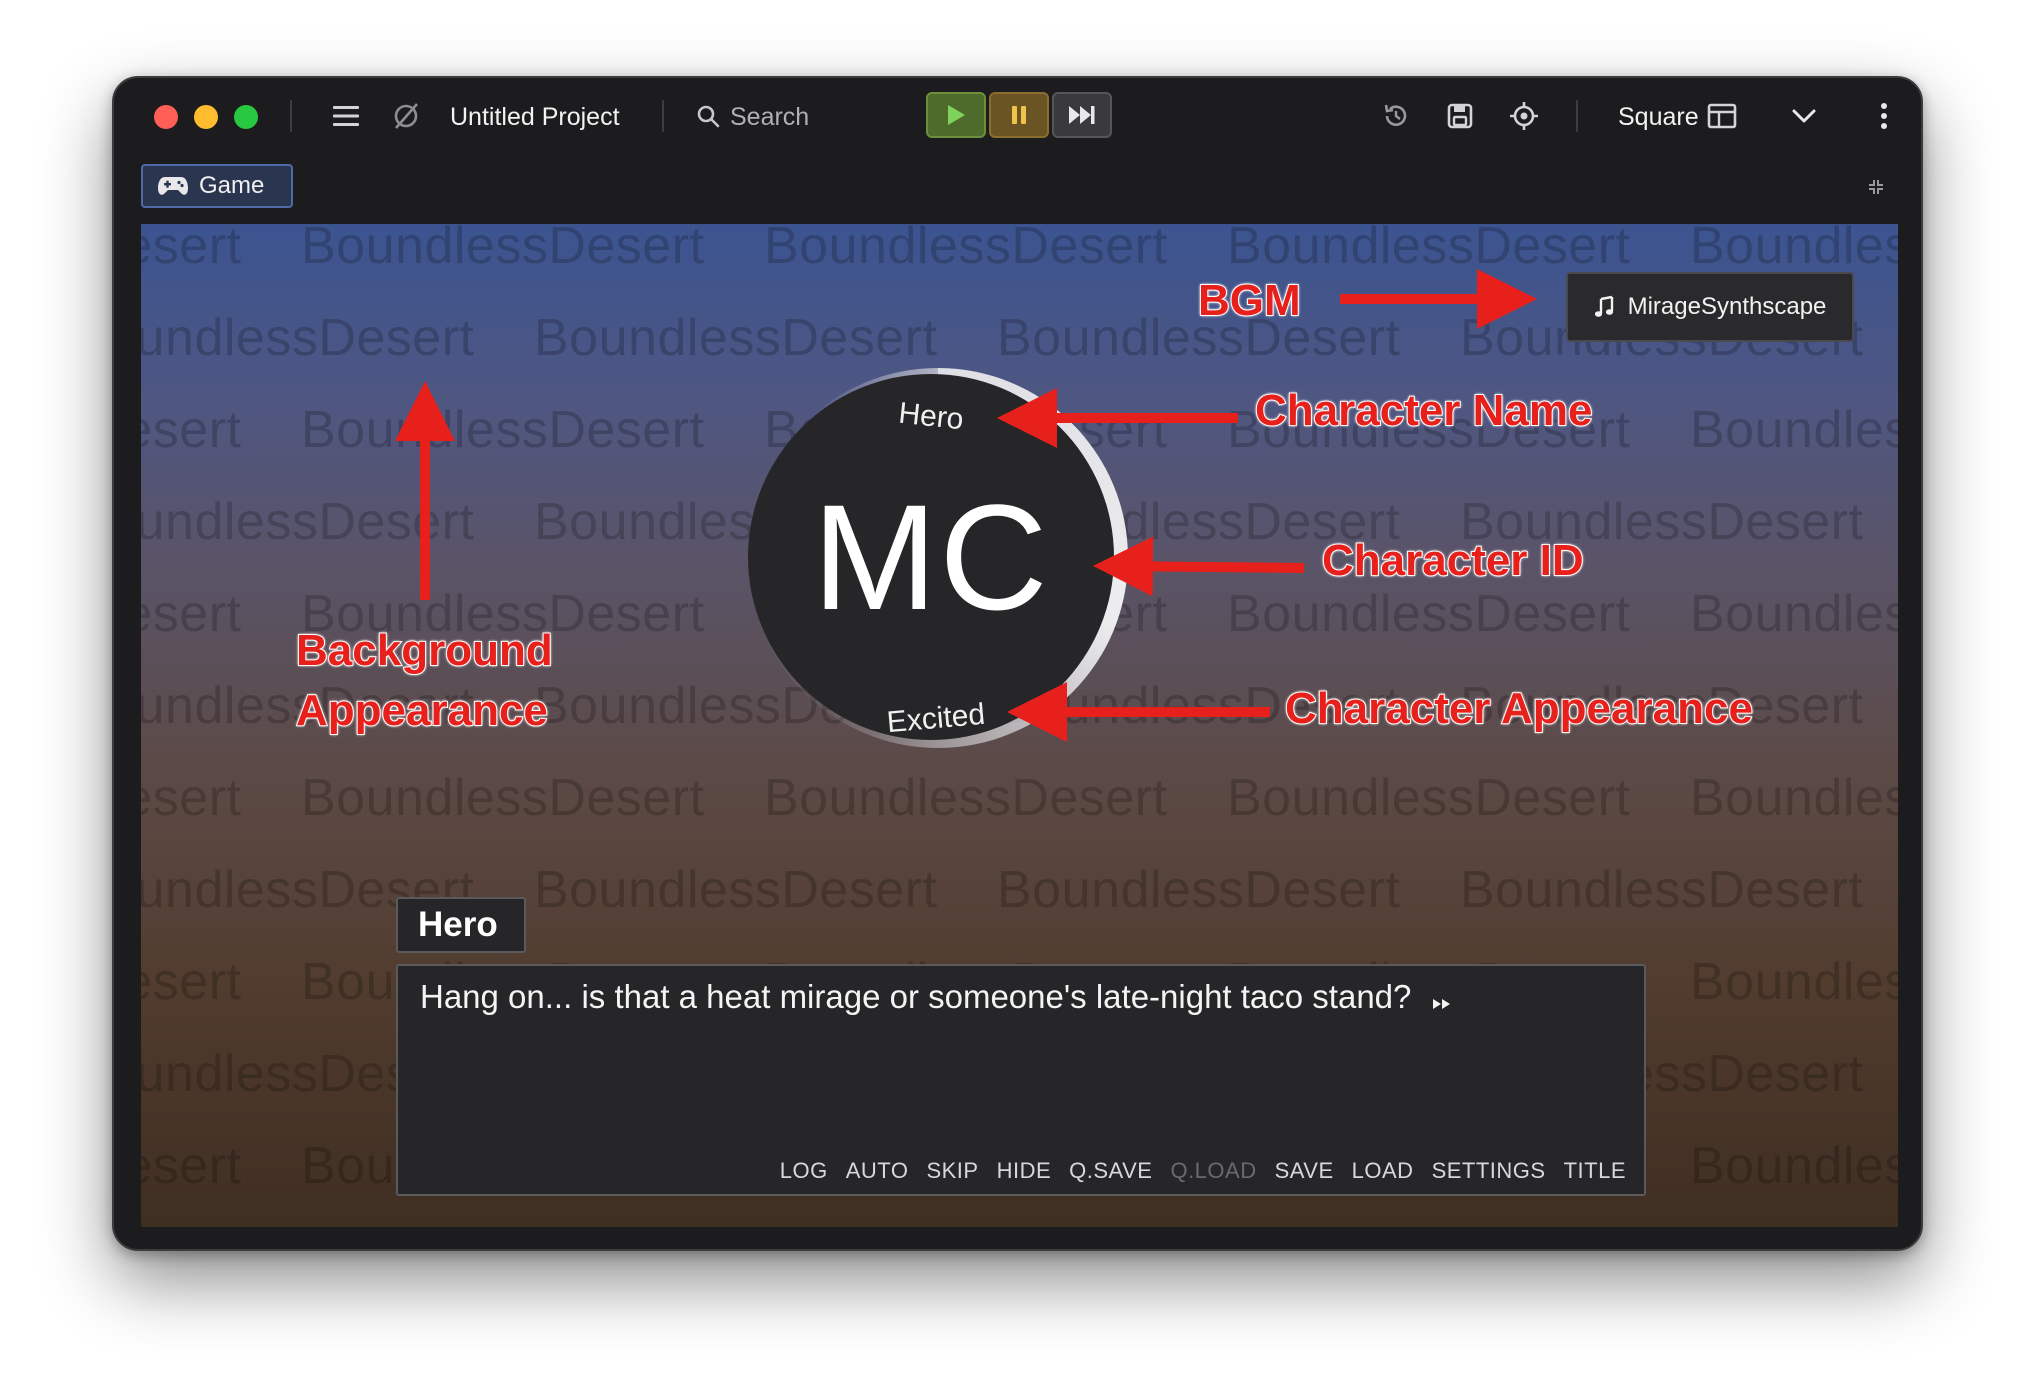 This screenshot has width=2034, height=1398. What do you see at coordinates (1441, 1004) in the screenshot?
I see `continue-icon` at bounding box center [1441, 1004].